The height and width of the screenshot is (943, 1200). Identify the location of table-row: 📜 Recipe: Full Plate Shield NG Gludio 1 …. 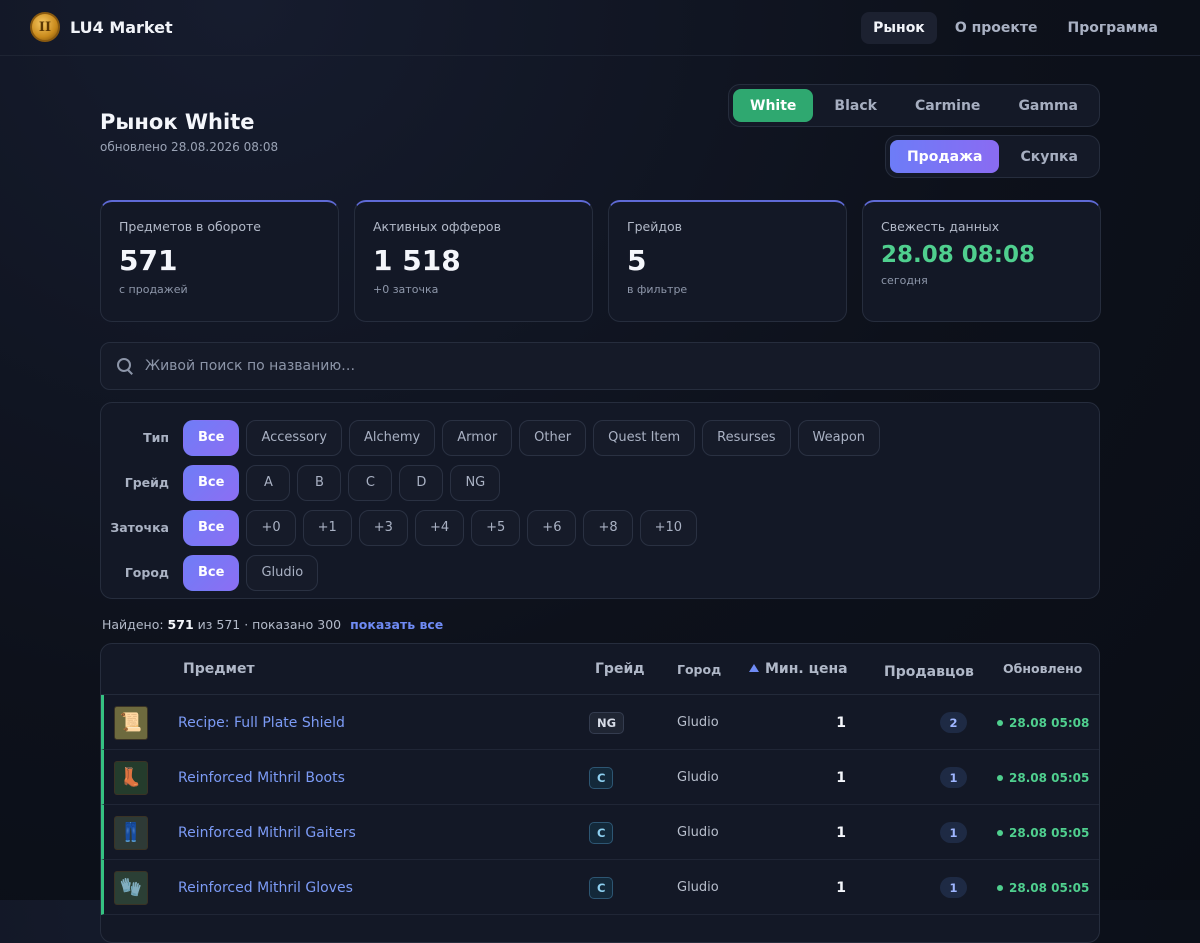
(600, 722).